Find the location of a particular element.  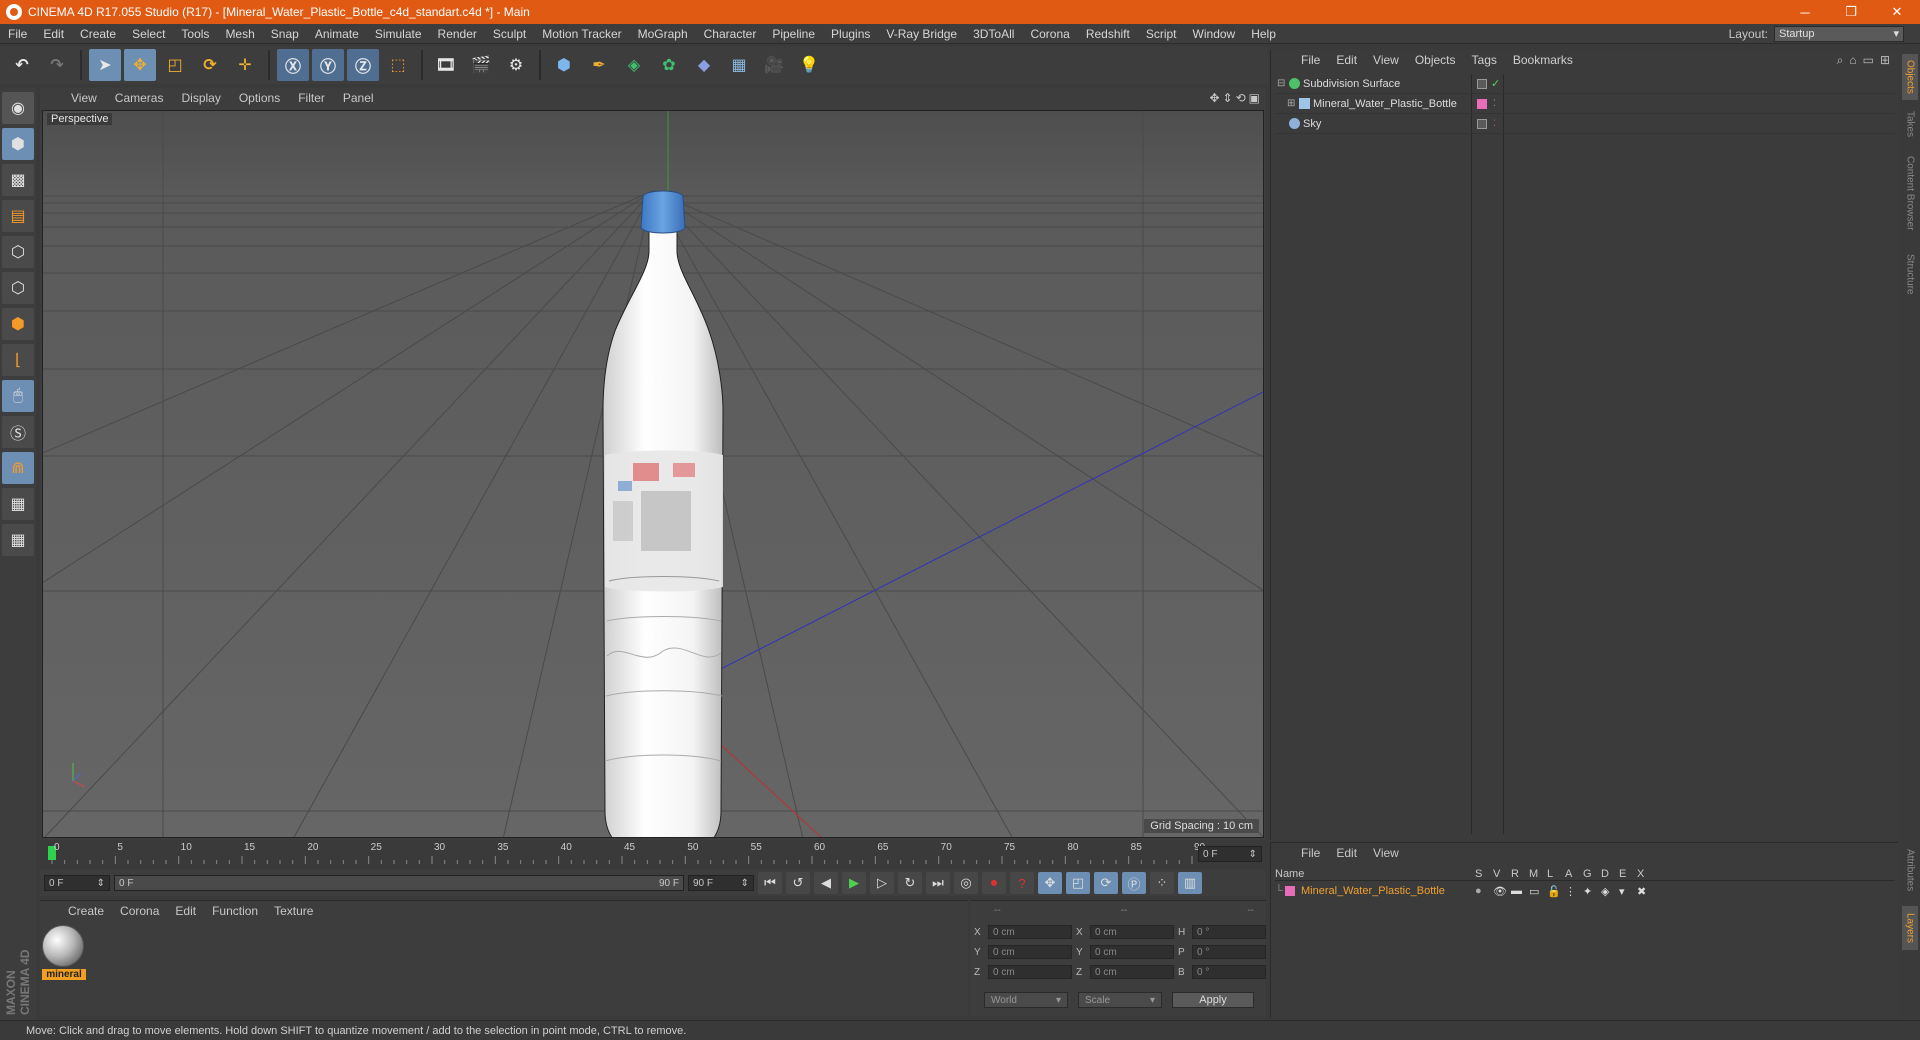

workplane-mode-icon: ▤ is located at coordinates (18, 216).